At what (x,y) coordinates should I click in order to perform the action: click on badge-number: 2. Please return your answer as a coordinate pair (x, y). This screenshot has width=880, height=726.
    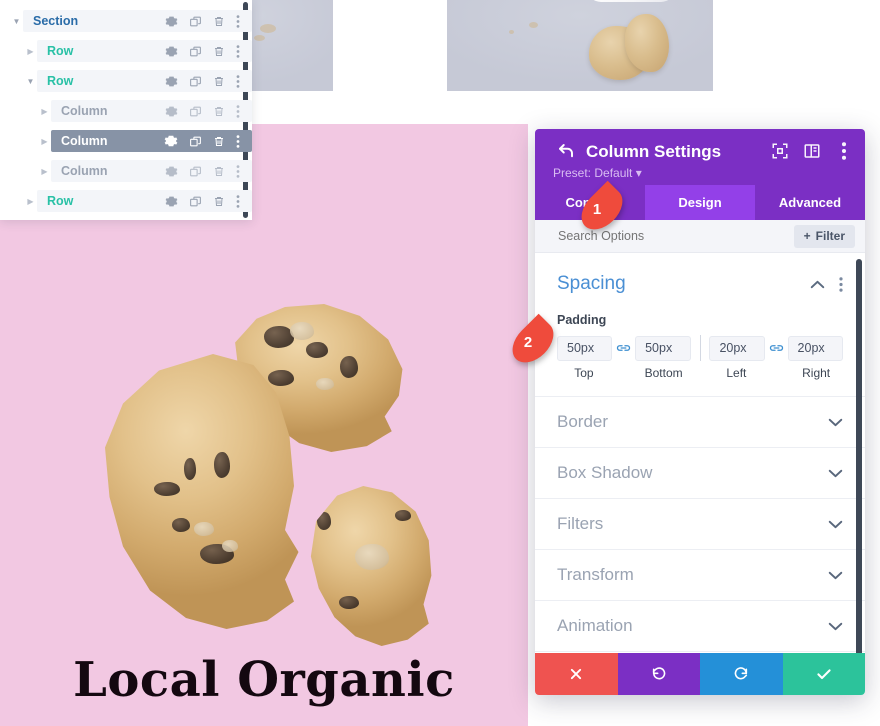
    Looking at the image, I should click on (528, 342).